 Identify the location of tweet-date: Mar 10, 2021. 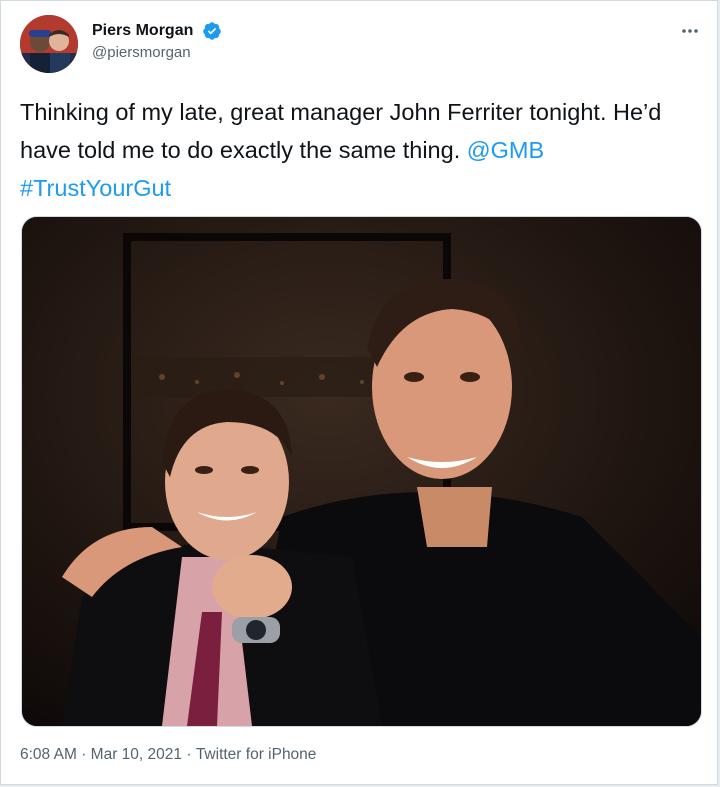
(136, 755).